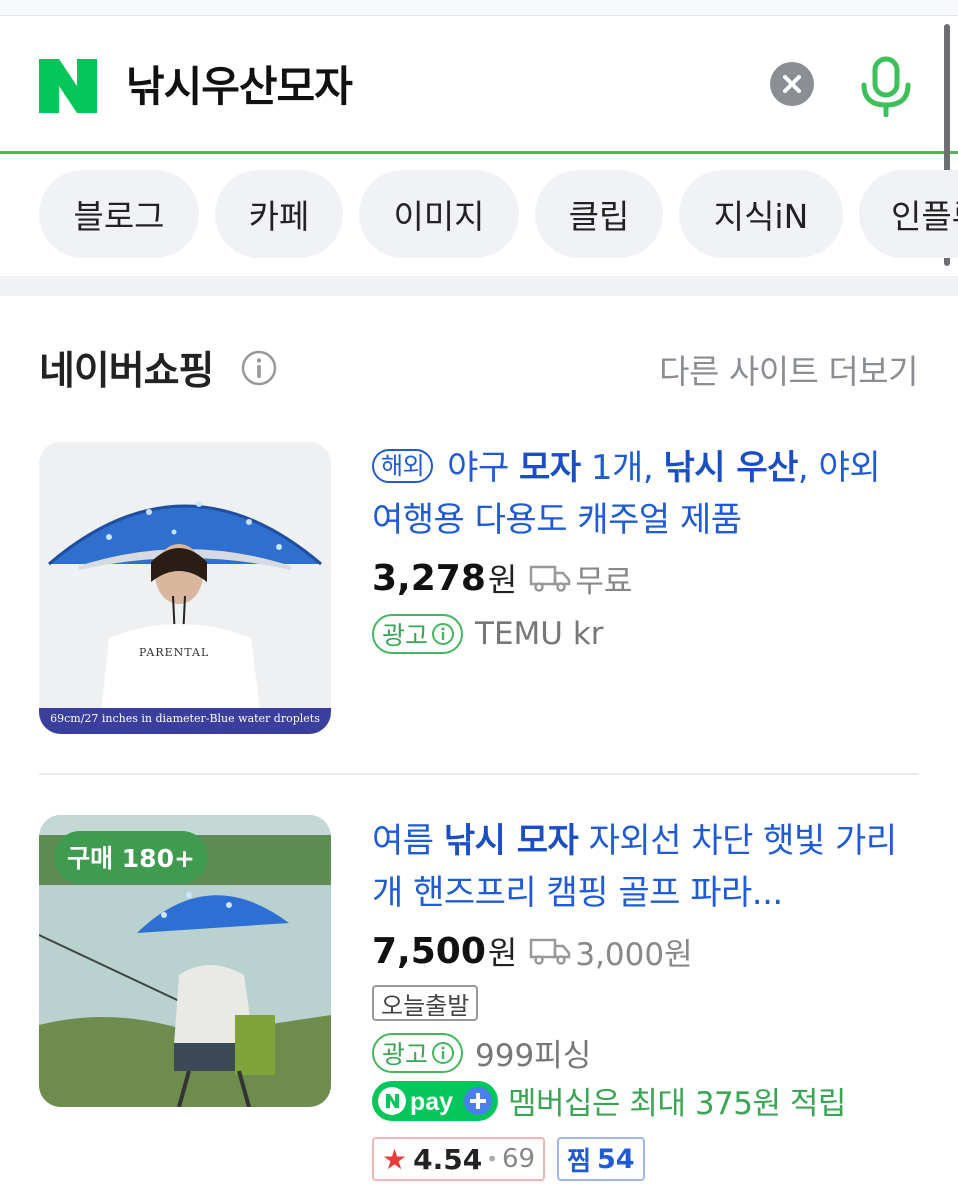 The image size is (958, 1200). What do you see at coordinates (604, 581) in the screenshot?
I see `shipping-fee: 무료` at bounding box center [604, 581].